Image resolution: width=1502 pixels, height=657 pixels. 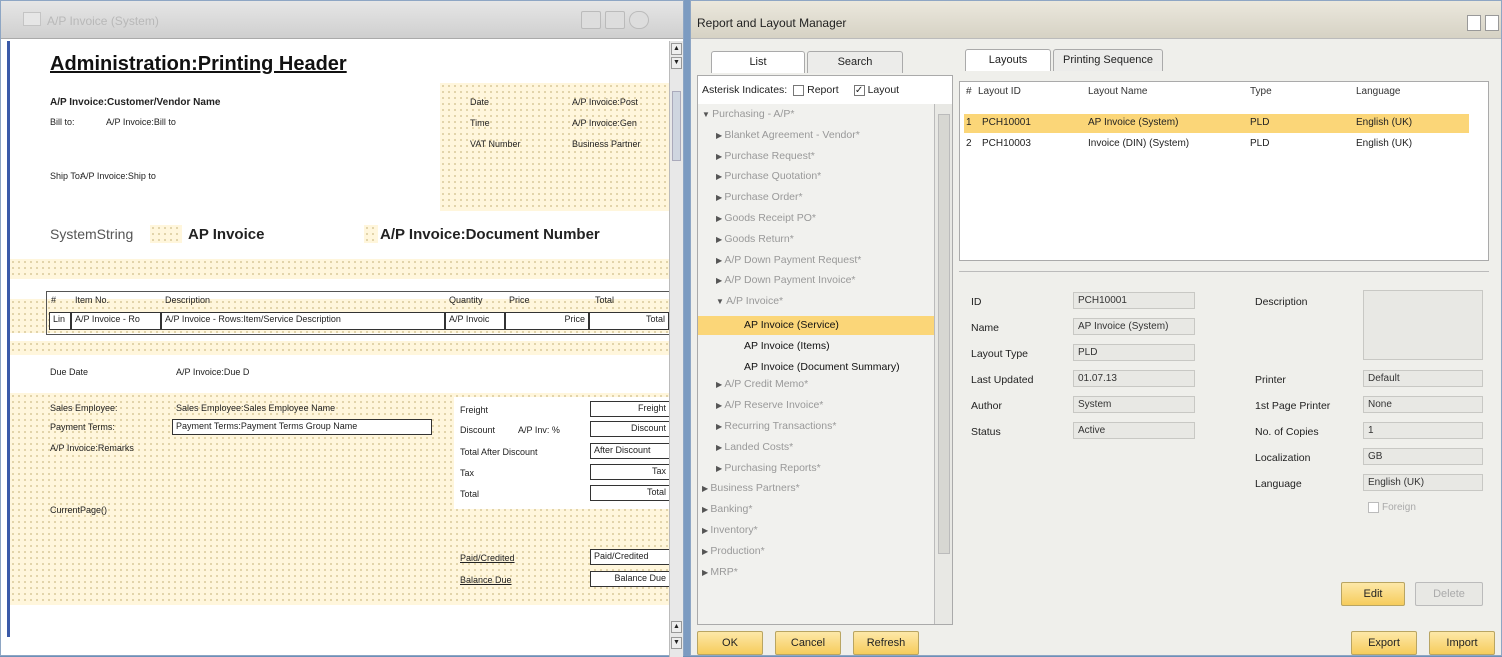 What do you see at coordinates (808, 643) in the screenshot?
I see `cancel-button: Cancel` at bounding box center [808, 643].